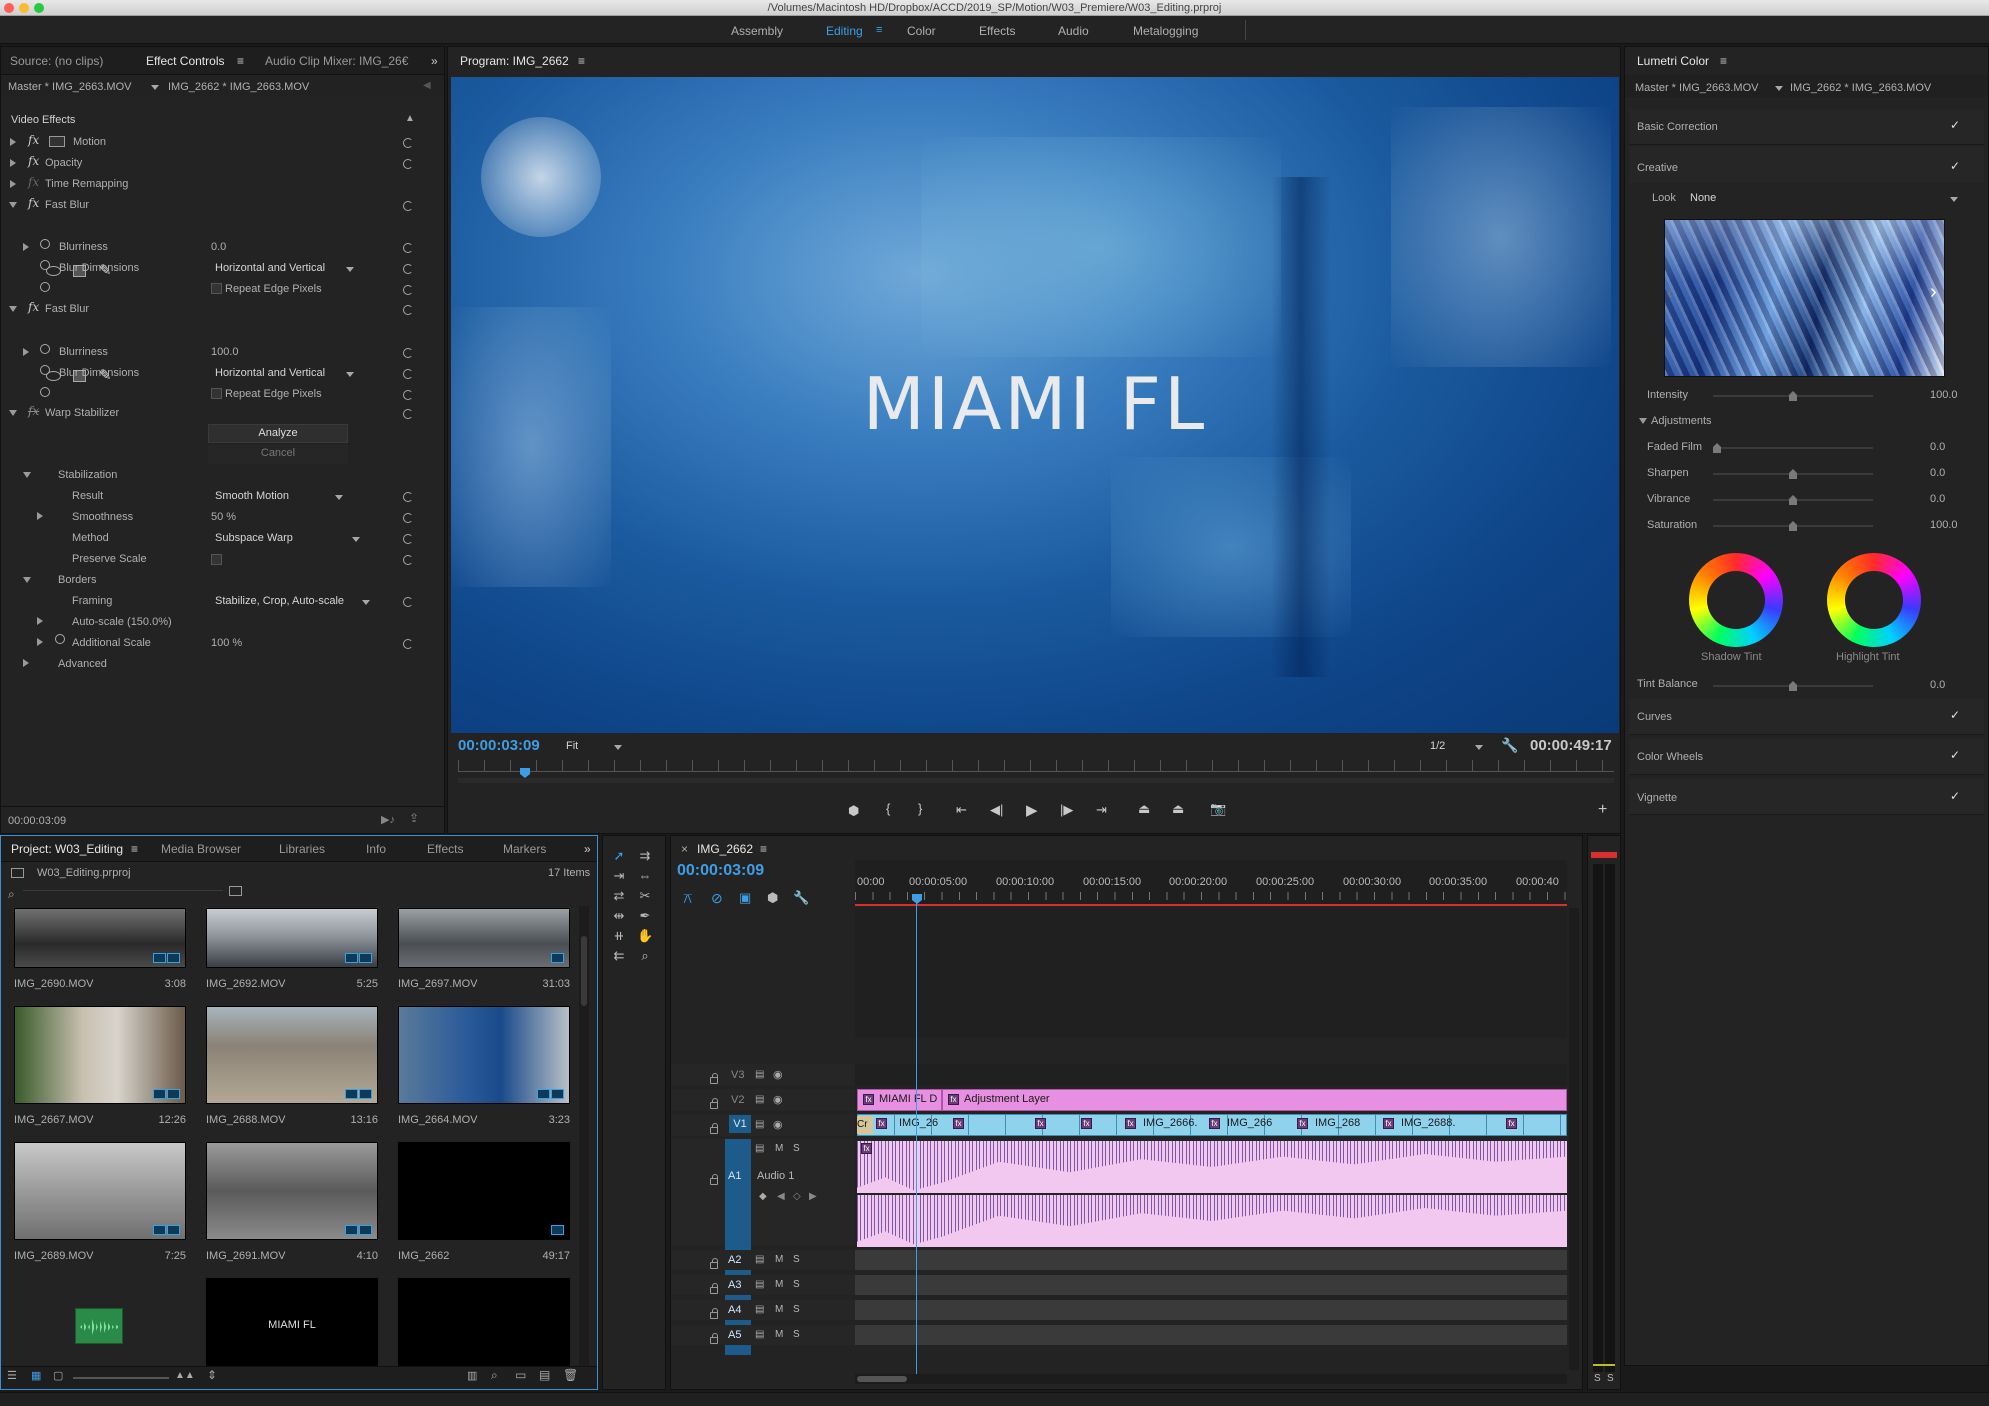 This screenshot has height=1406, width=1989. Describe the element at coordinates (270, 373) in the screenshot. I see `blur-dimensions-dropdown: Horizontal and Vertical` at that location.